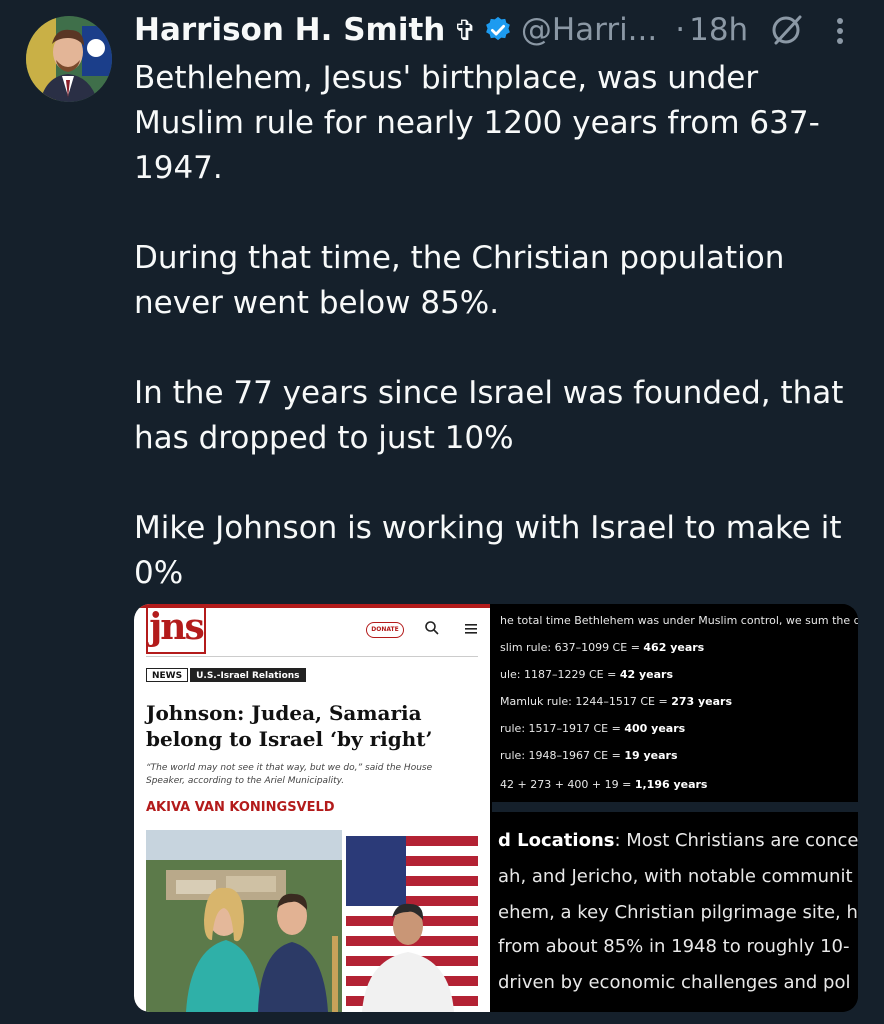  Describe the element at coordinates (498, 30) in the screenshot. I see `verified-badge-icon` at that location.